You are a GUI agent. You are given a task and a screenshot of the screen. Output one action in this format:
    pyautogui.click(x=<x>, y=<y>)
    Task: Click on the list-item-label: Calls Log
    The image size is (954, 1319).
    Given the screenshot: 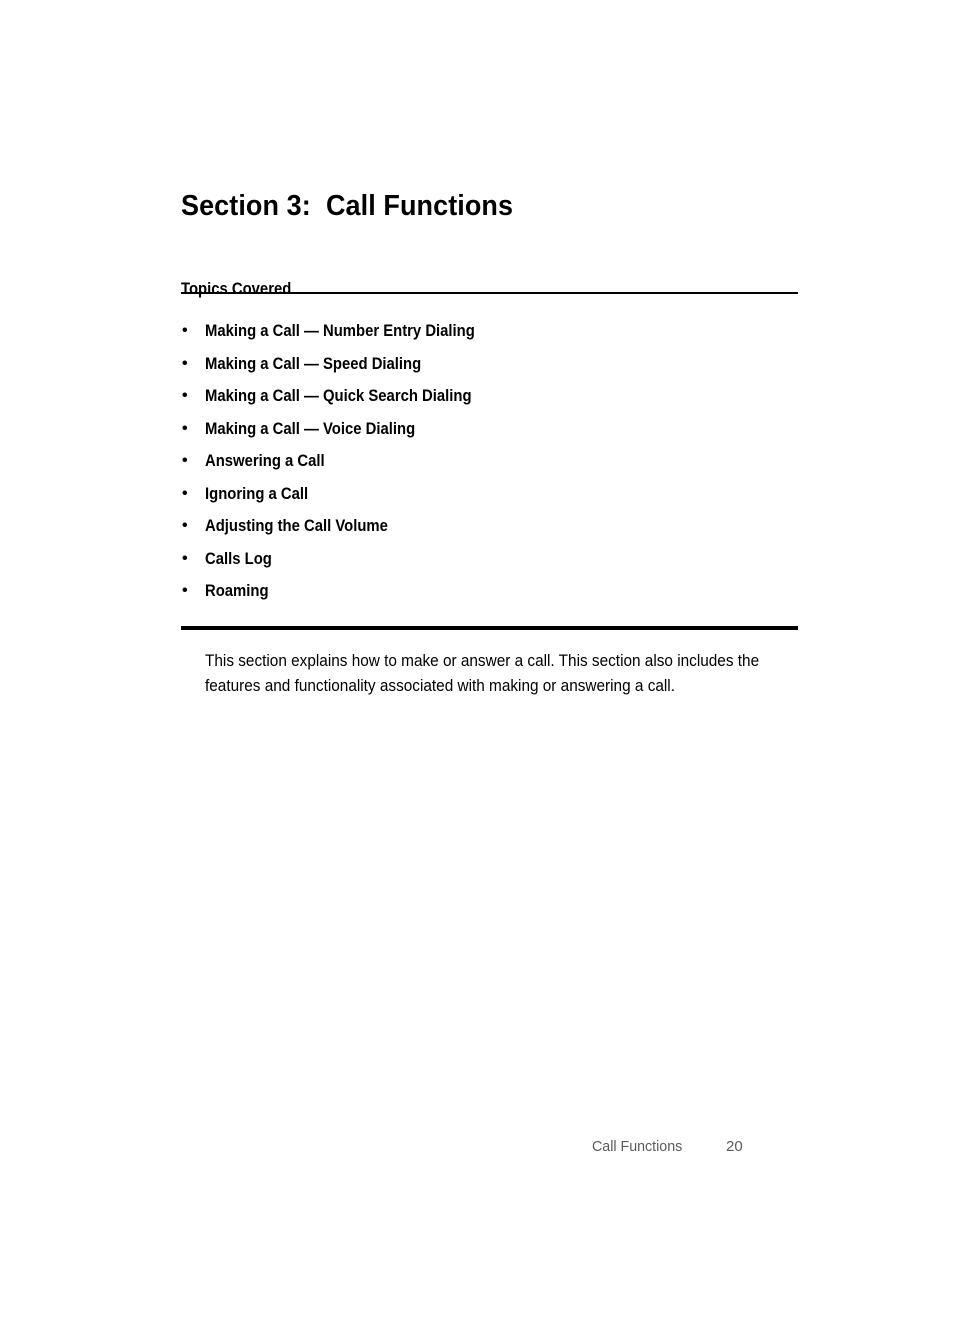 What is the action you would take?
    pyautogui.click(x=238, y=558)
    